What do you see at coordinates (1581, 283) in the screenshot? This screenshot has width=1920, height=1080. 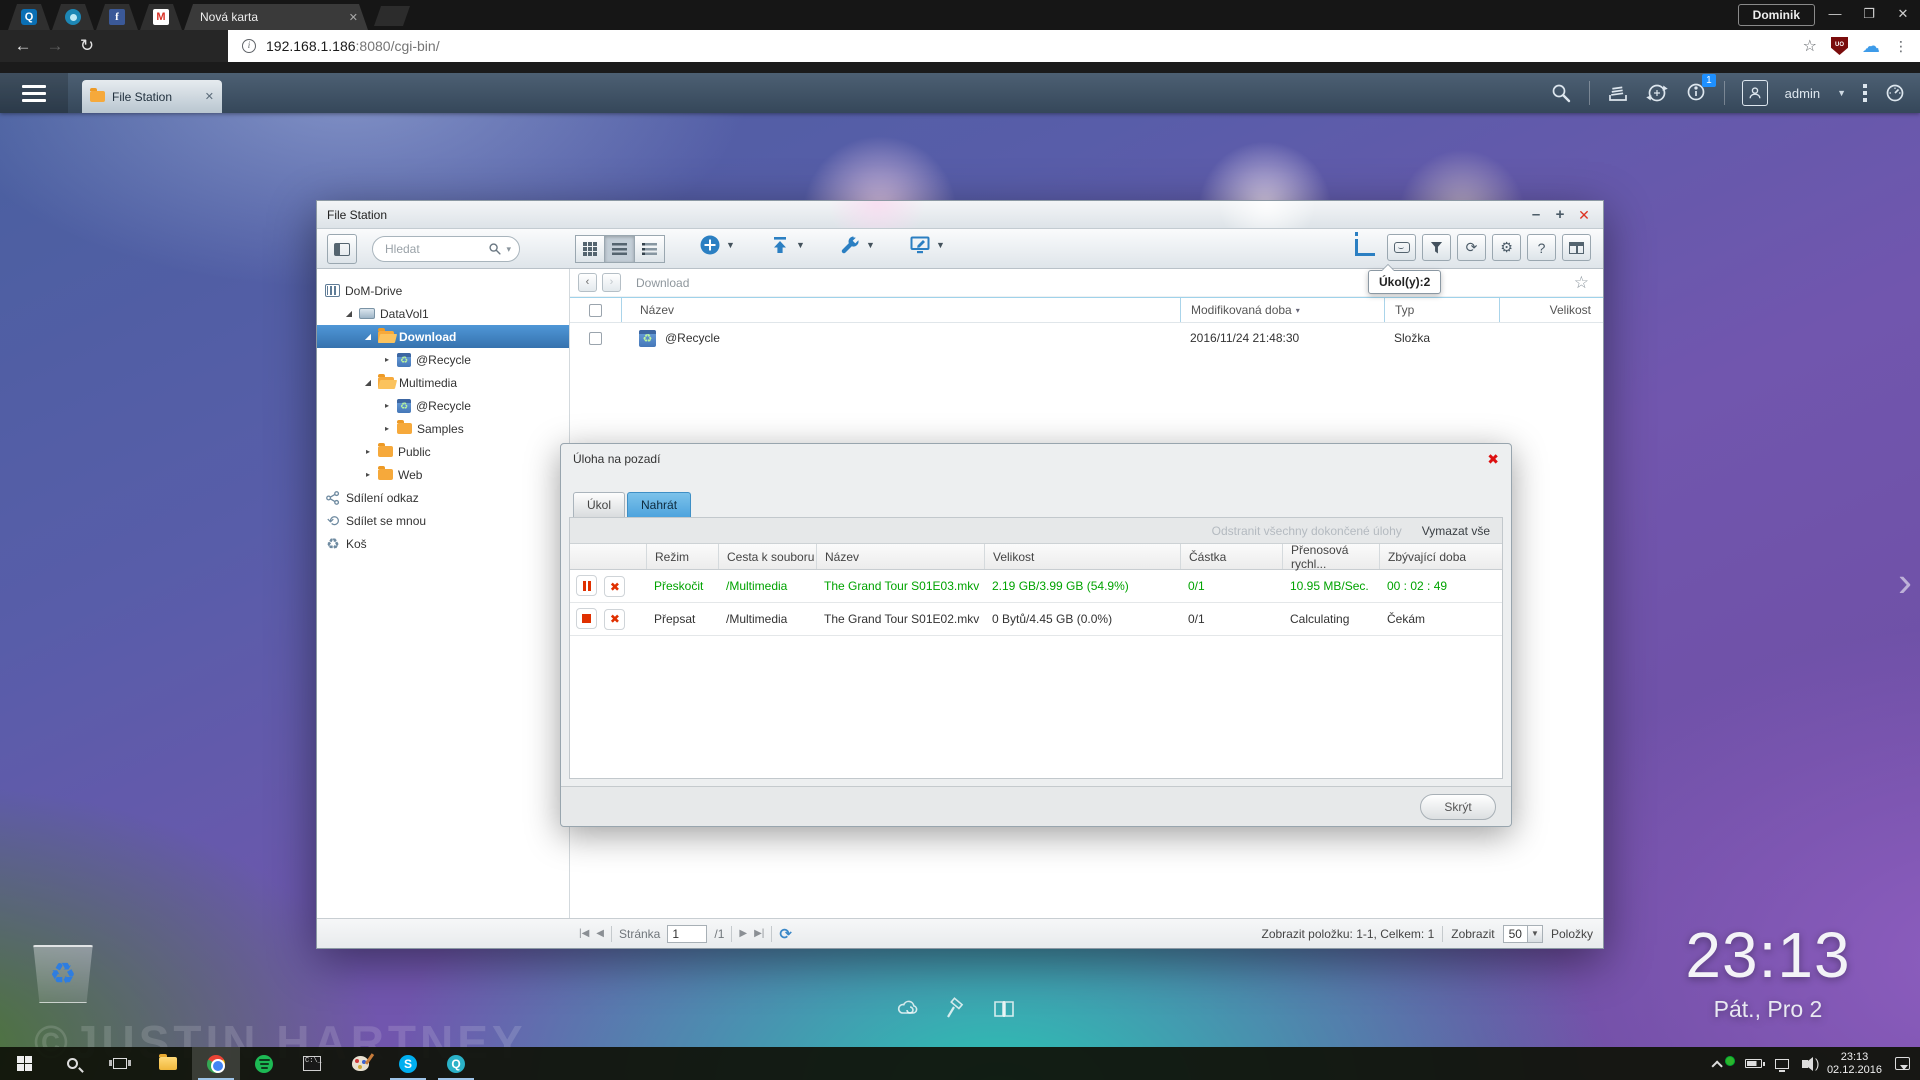 I see `favorite-star-icon: ☆` at bounding box center [1581, 283].